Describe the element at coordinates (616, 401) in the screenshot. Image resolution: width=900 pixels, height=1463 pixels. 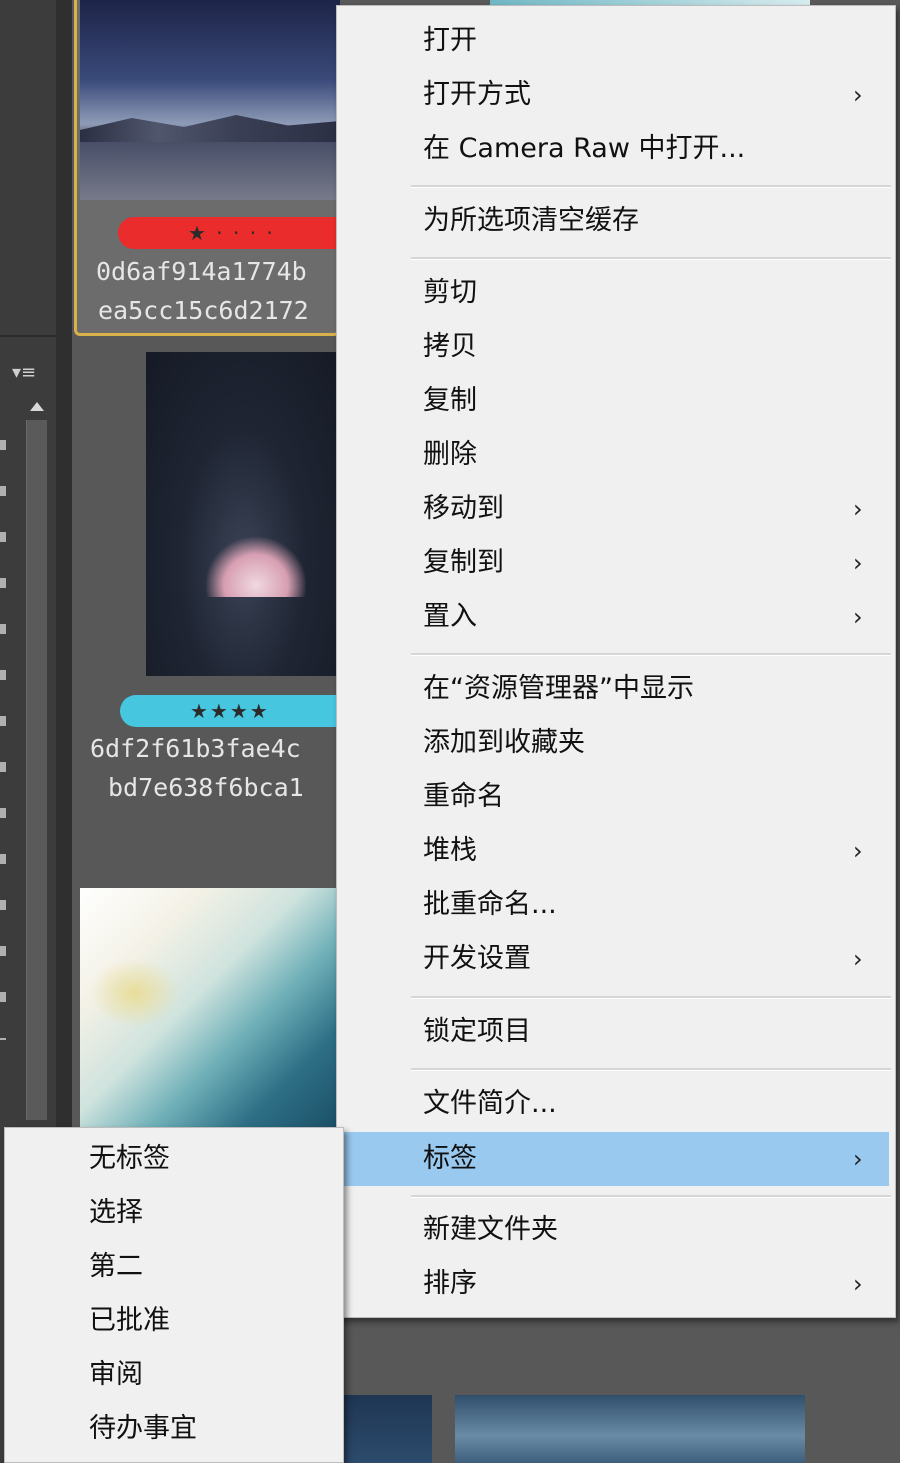
I see `menu-item-duplicate: 复制` at that location.